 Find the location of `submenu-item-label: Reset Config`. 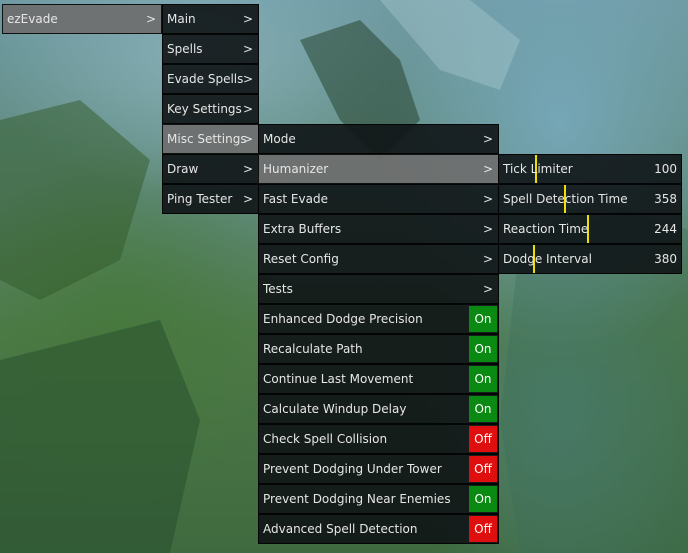

submenu-item-label: Reset Config is located at coordinates (301, 259).